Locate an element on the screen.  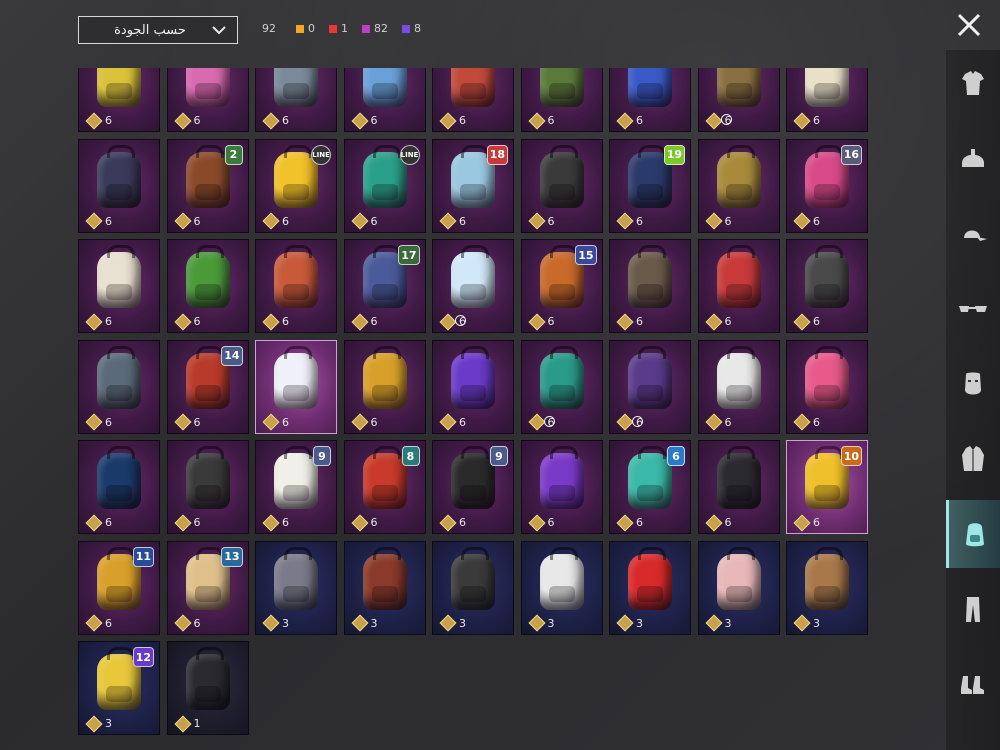
backpack-item: 66 is located at coordinates (650, 487).